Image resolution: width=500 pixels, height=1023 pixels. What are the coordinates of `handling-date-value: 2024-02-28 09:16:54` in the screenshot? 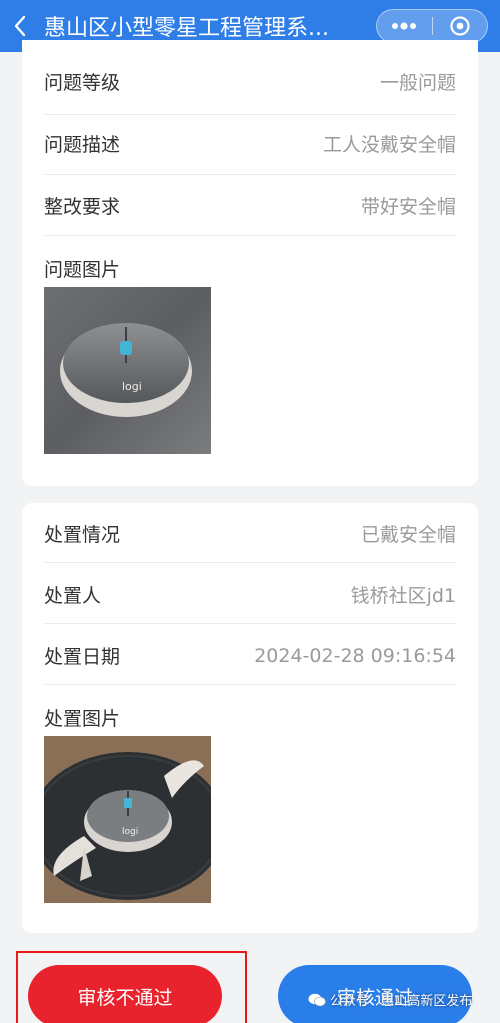 It's located at (355, 655).